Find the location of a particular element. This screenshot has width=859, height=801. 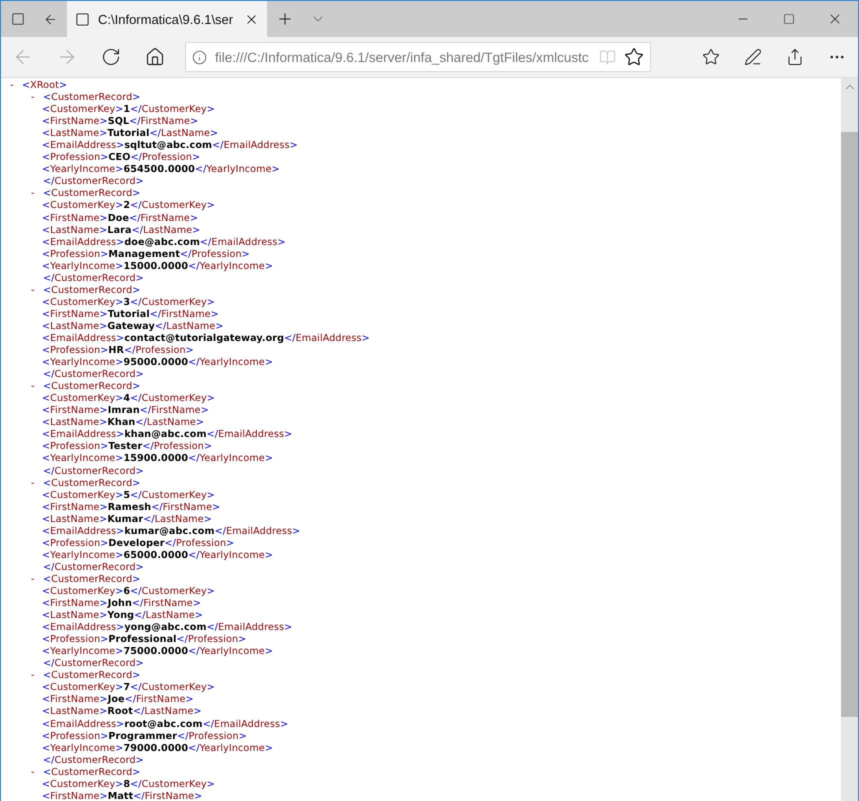

xml-line: <YearlyIncome>79000.0000</YearlyIncome> is located at coordinates (157, 748).